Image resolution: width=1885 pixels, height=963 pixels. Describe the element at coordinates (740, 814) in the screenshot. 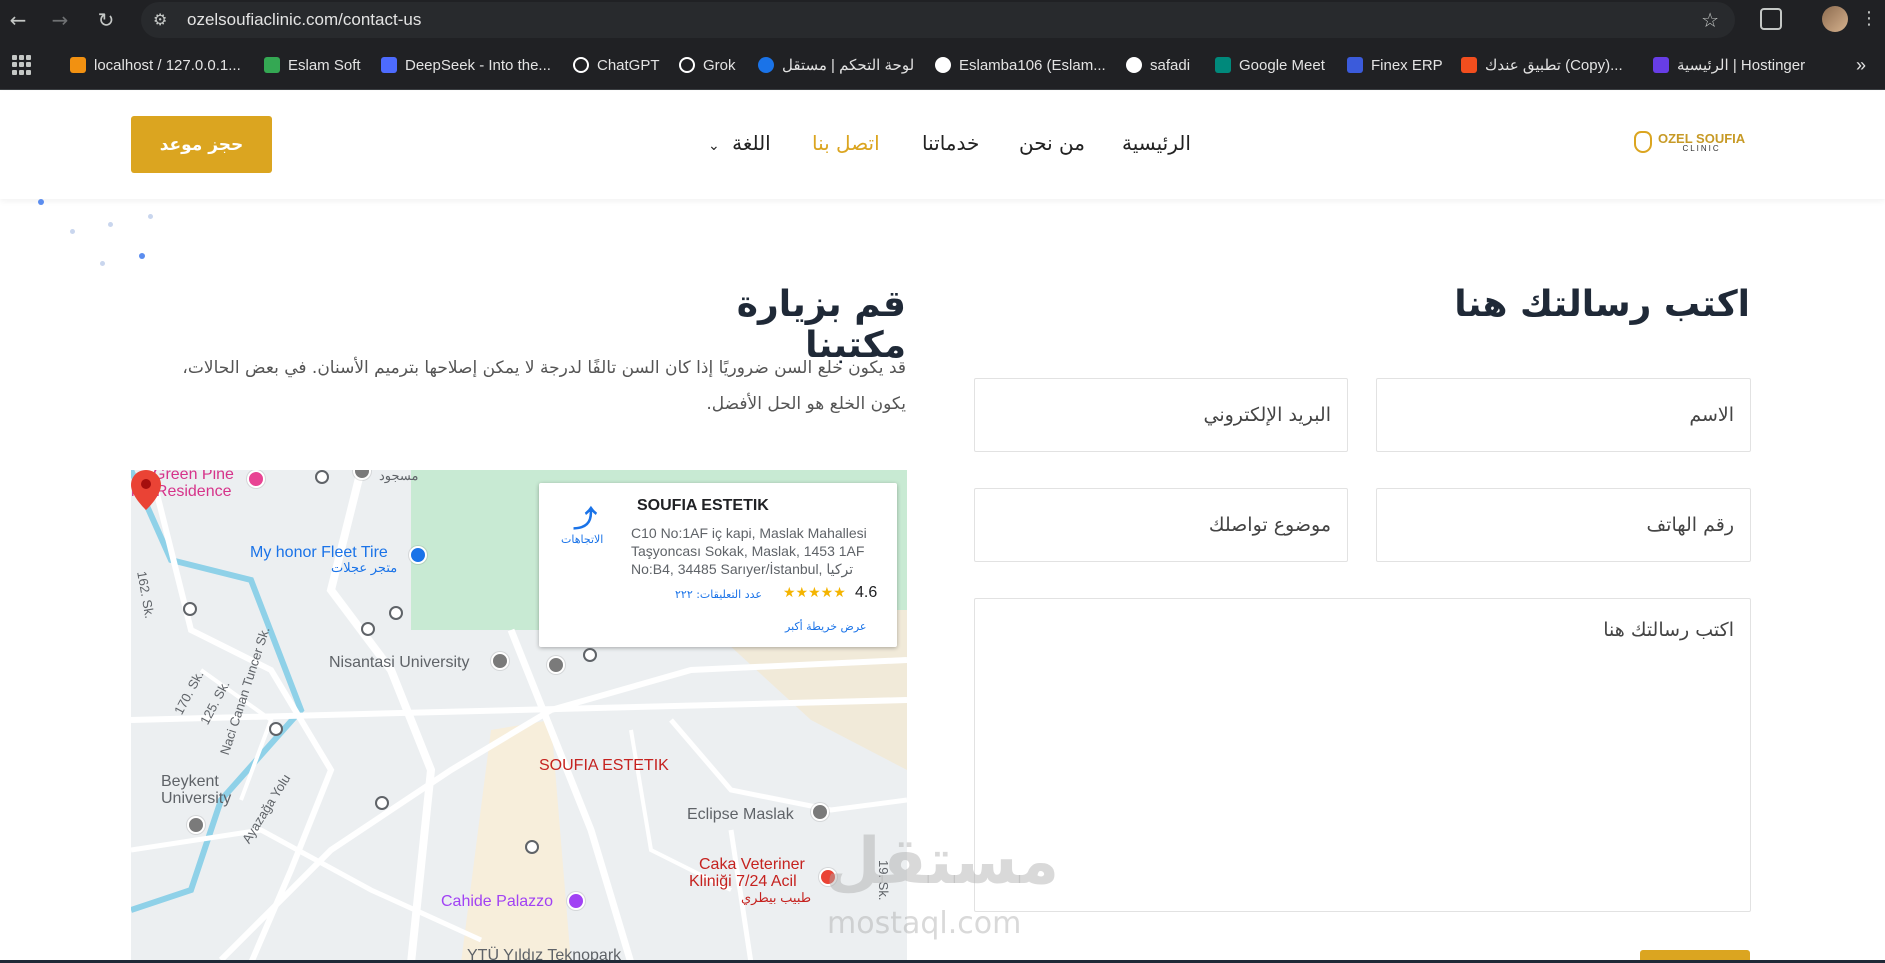

I see `map-label-eclipse: Eclipse Maslak` at that location.